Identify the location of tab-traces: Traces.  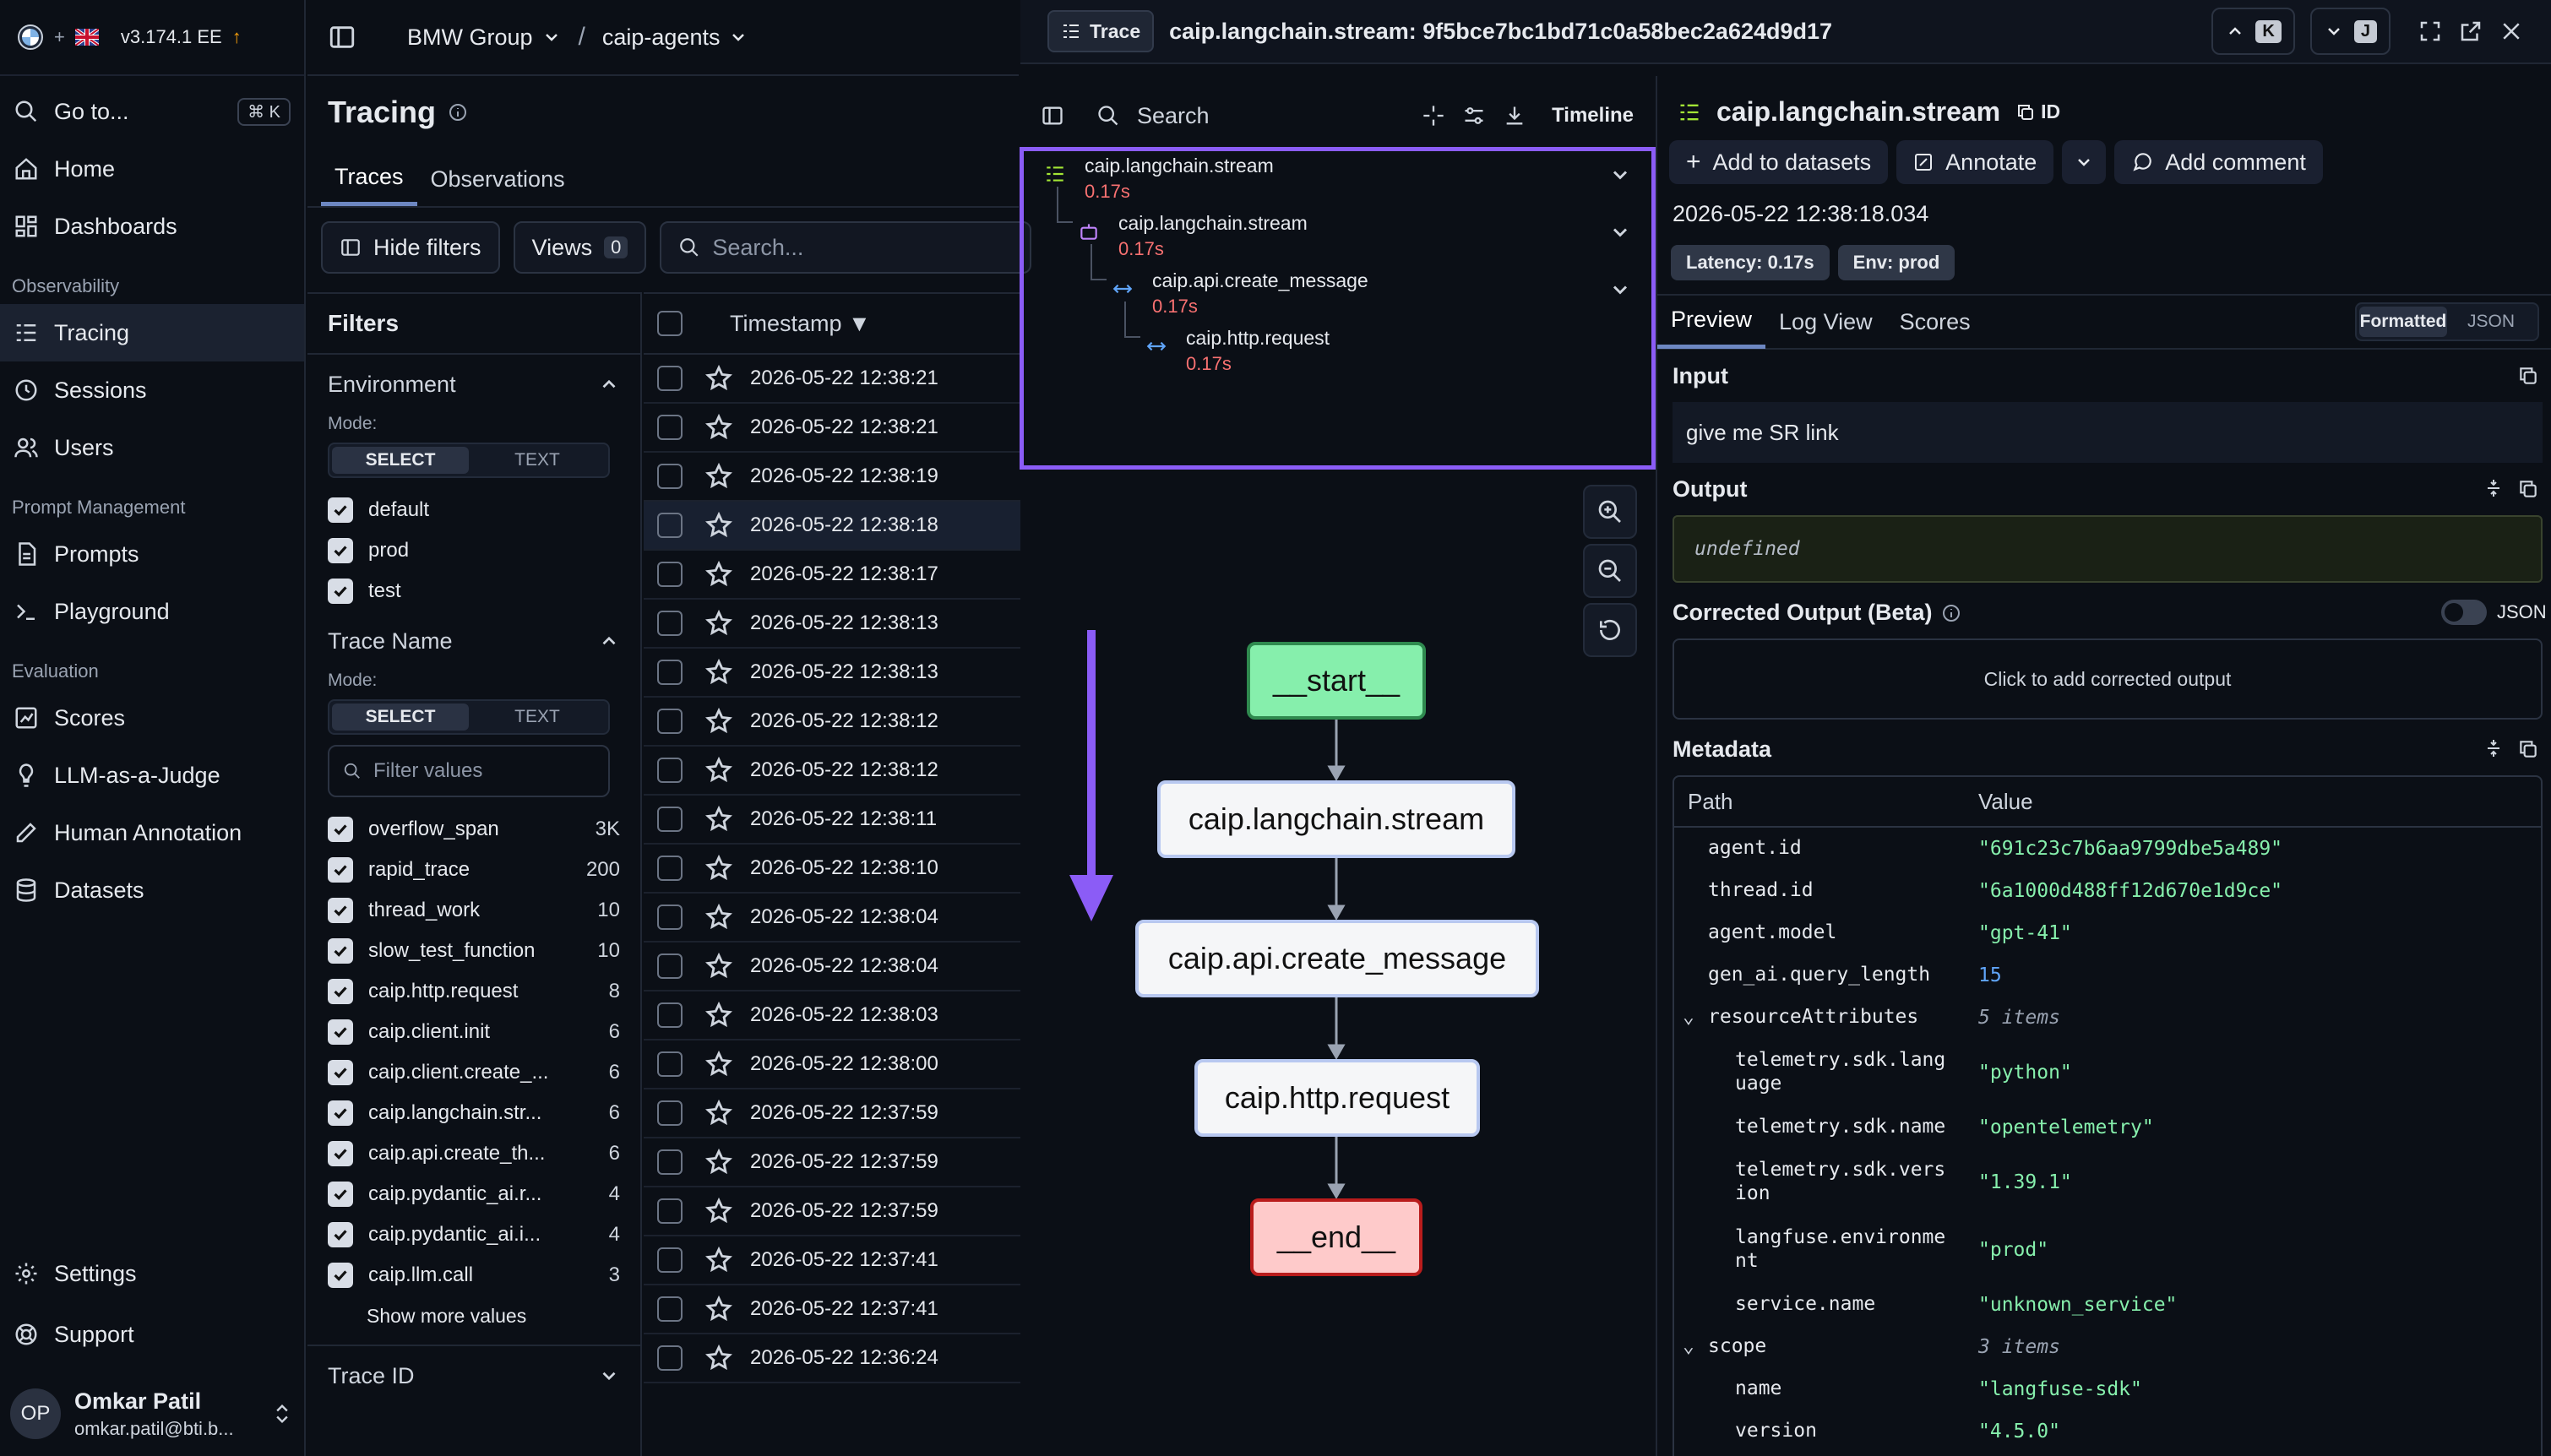
(369, 179).